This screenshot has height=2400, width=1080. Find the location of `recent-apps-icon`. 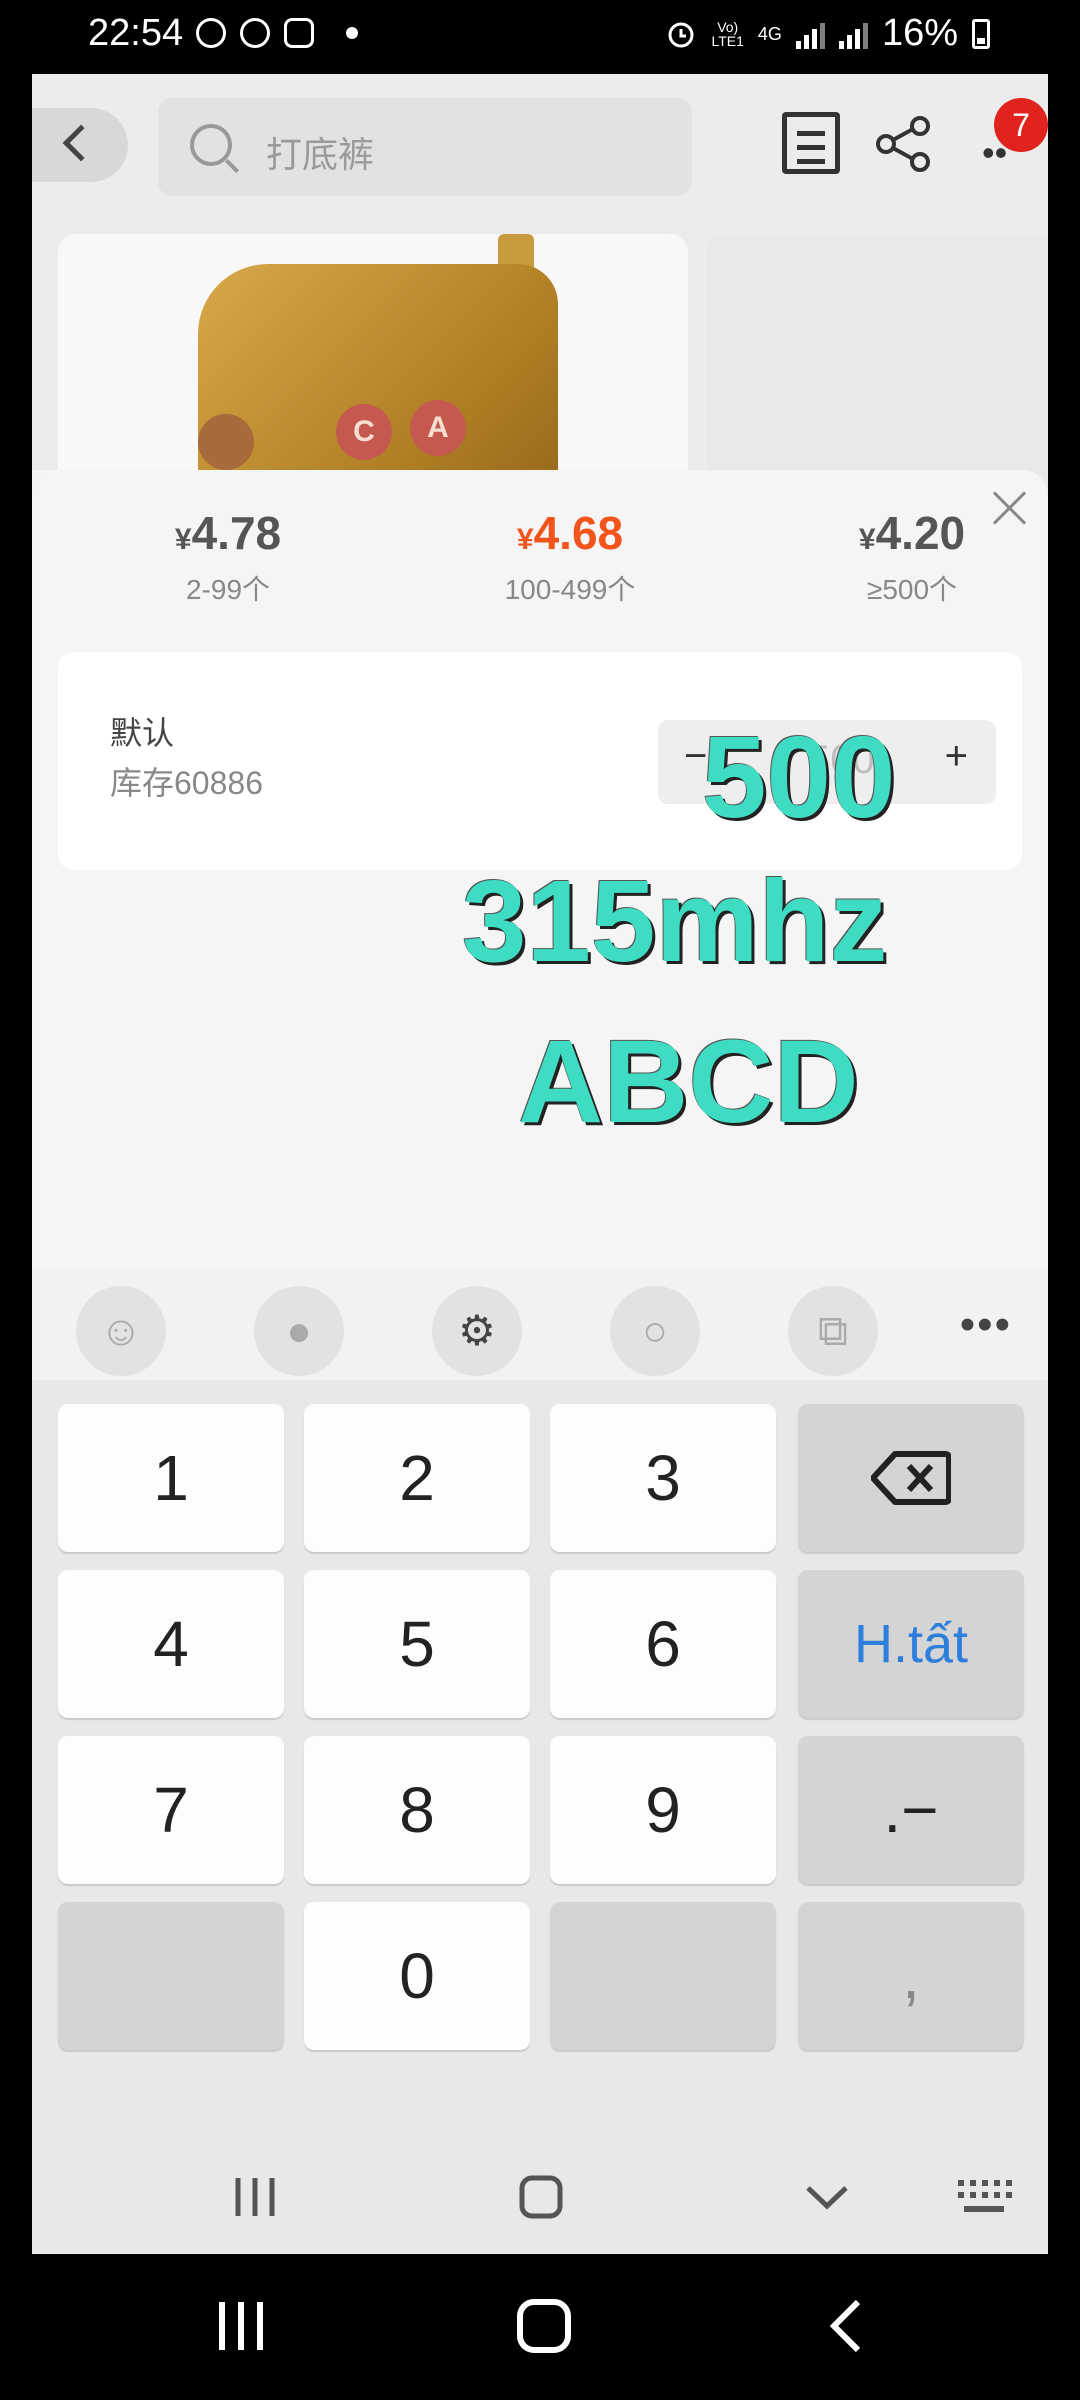

recent-apps-icon is located at coordinates (255, 2197).